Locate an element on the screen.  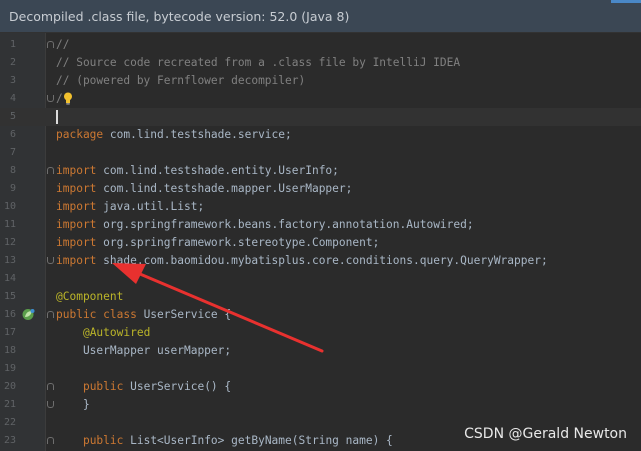
watermark: CSDN @Gerald Newton is located at coordinates (545, 434).